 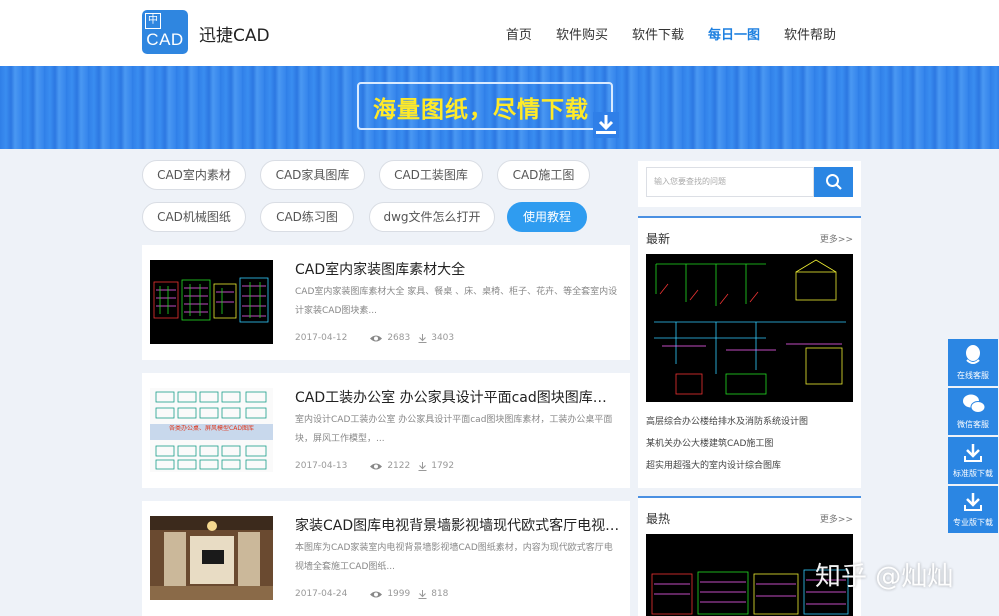 What do you see at coordinates (211, 428) in the screenshot?
I see `thumbnail-caption: 各类办公桌、屏风模型CAD图库` at bounding box center [211, 428].